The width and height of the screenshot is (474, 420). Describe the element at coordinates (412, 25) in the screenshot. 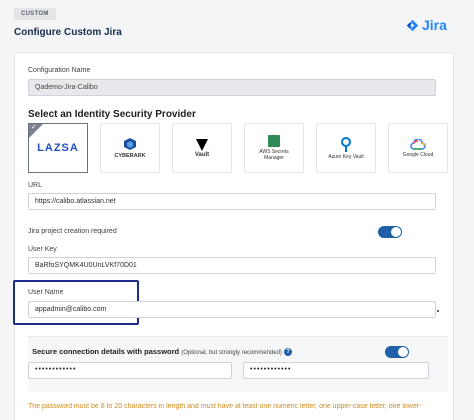

I see `jira-icon` at that location.